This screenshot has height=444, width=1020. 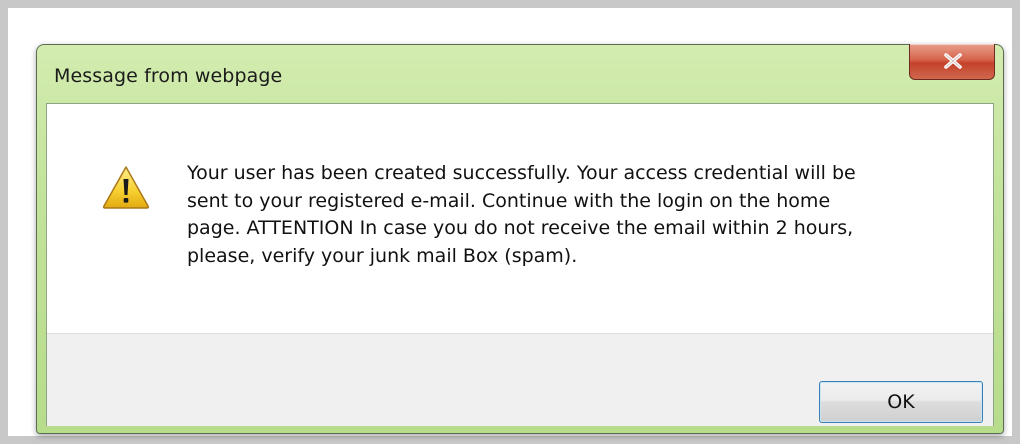 I want to click on dialog-titlebar: Message from webpage, so click(x=520, y=73).